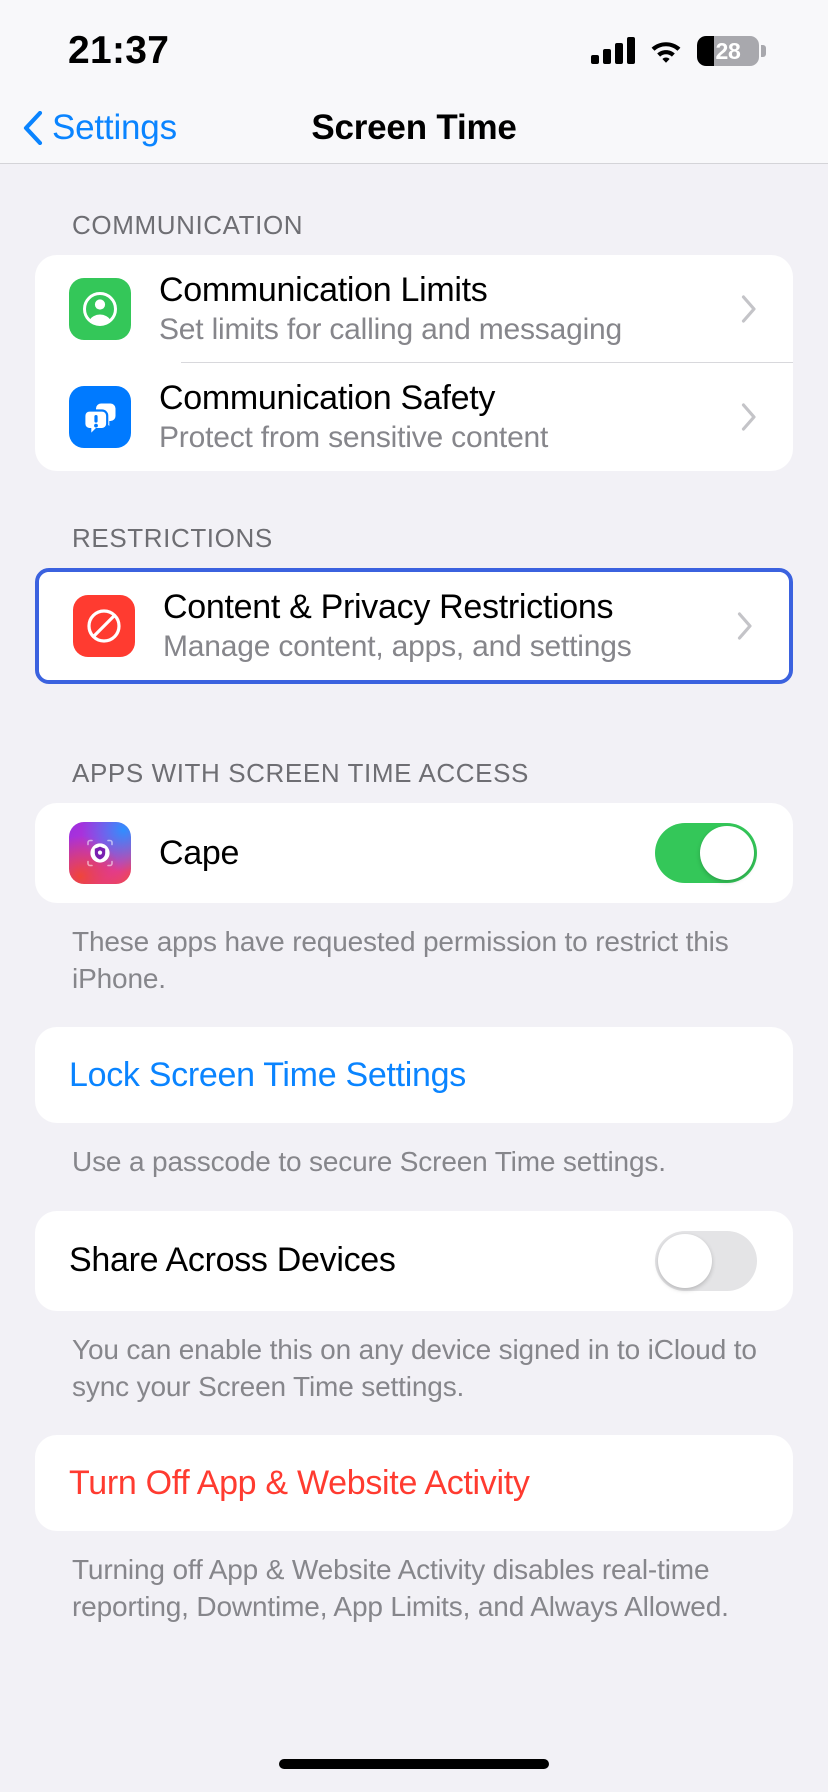  What do you see at coordinates (119, 50) in the screenshot?
I see `status-bar-clock: 21:37` at bounding box center [119, 50].